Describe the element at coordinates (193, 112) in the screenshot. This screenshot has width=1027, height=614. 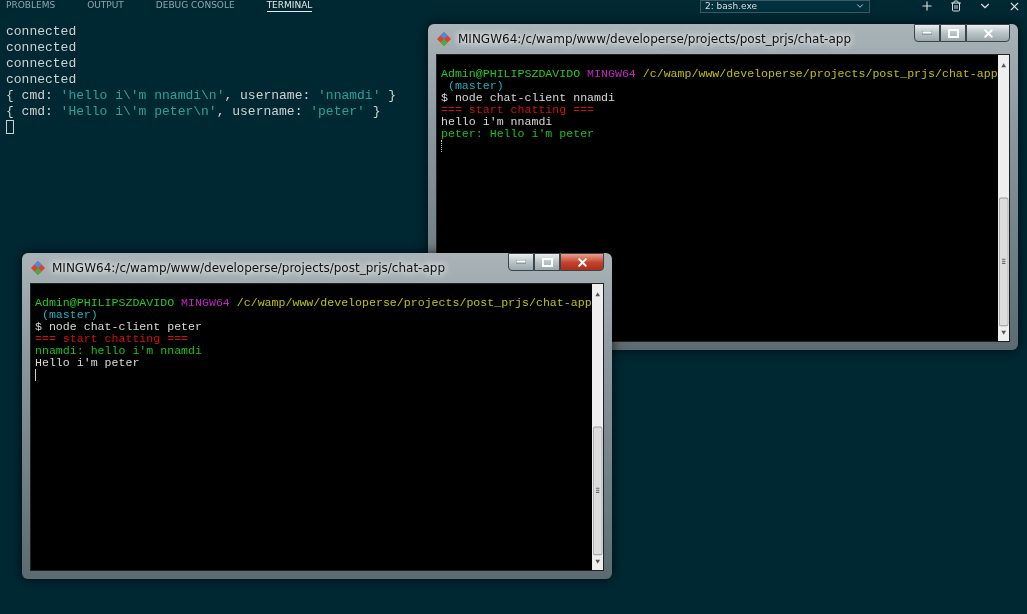
I see `terminal-line: { cmd: 'Hello i\'m peter\n', username: 'peter' }` at that location.